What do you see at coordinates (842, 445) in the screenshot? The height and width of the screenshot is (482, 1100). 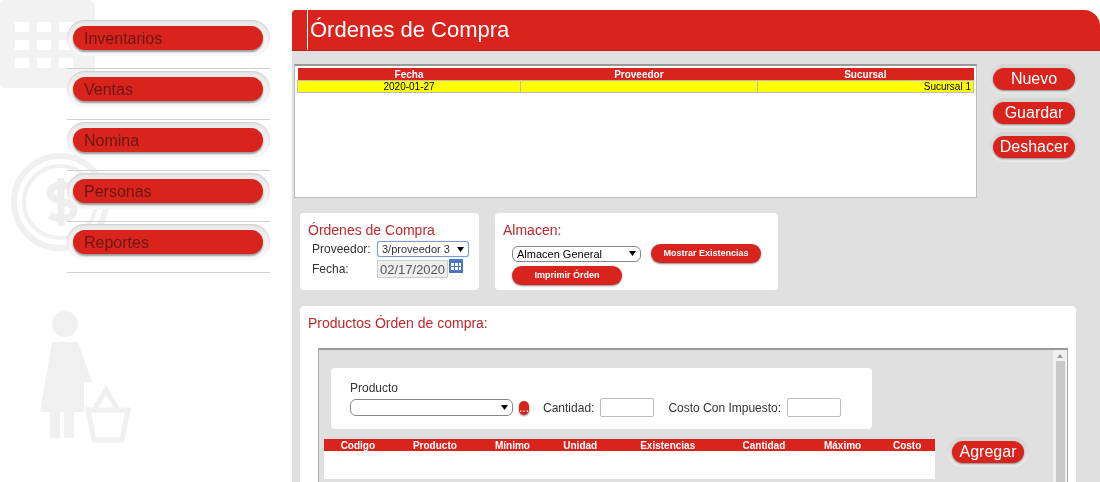 I see `column-header: Máximo` at bounding box center [842, 445].